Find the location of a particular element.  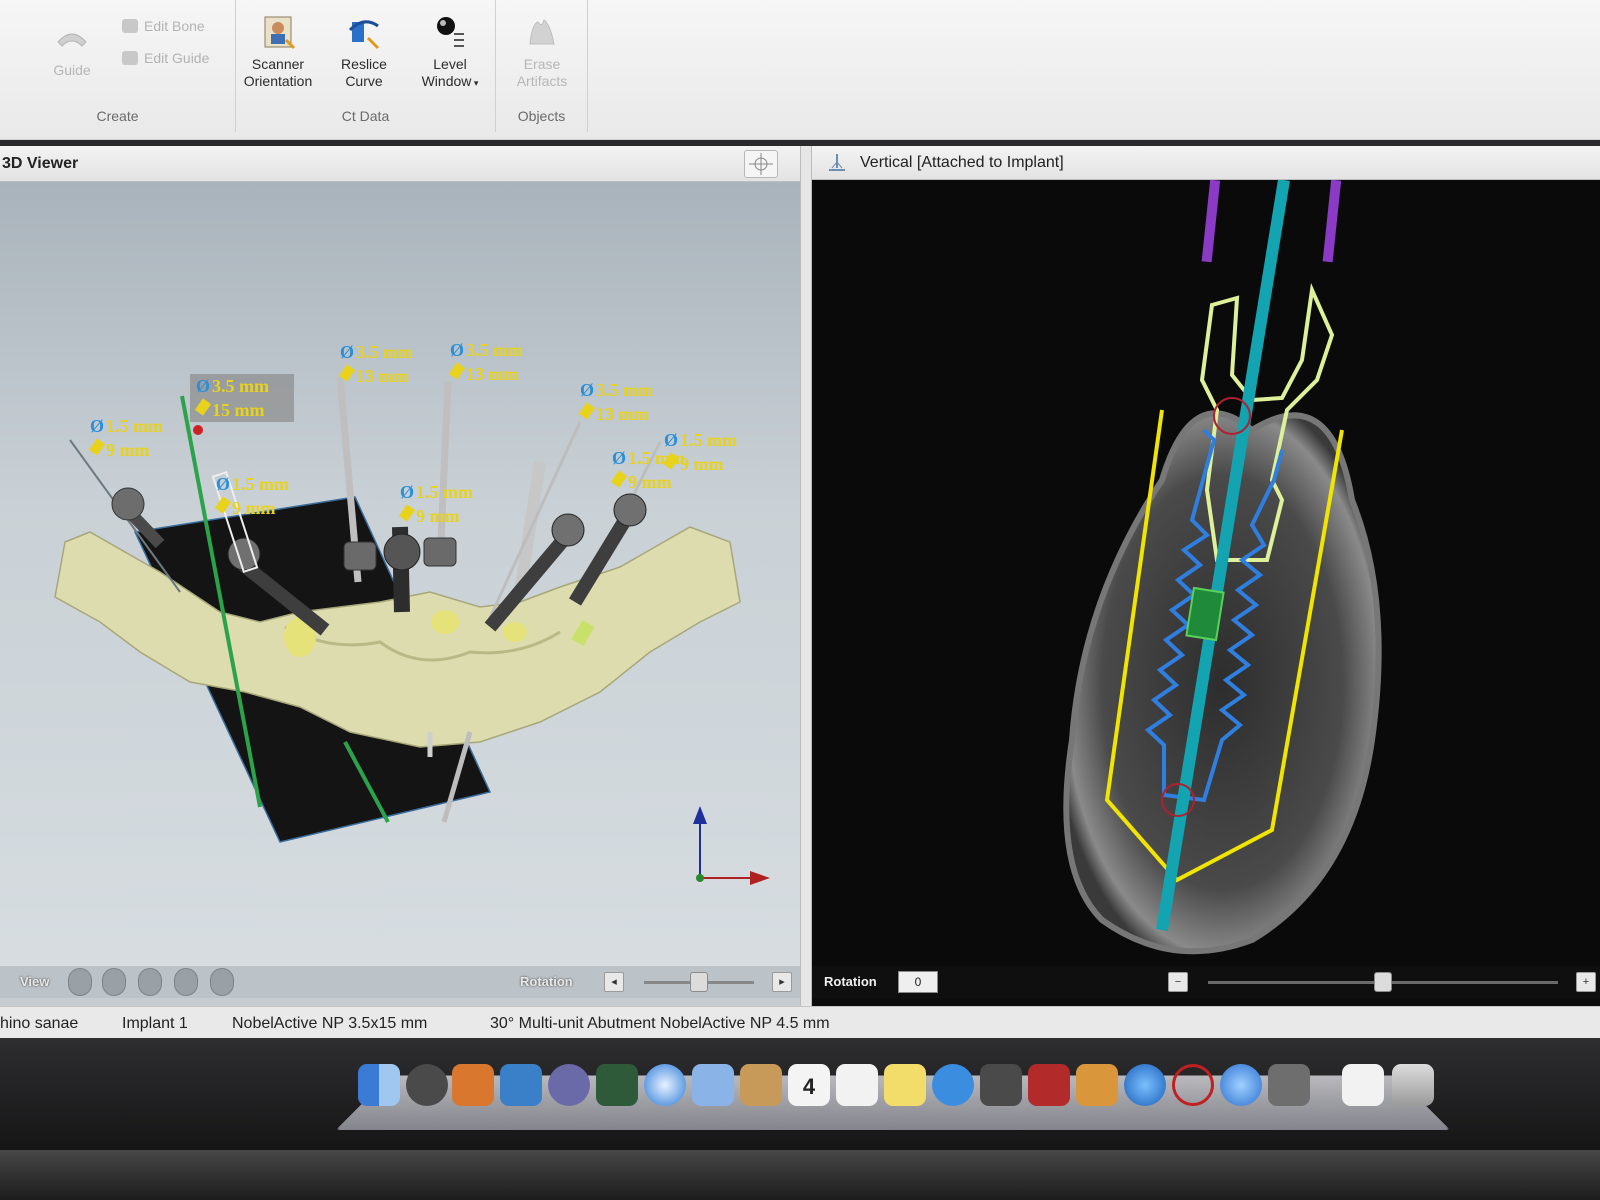

keynote-icon is located at coordinates (473, 1085).